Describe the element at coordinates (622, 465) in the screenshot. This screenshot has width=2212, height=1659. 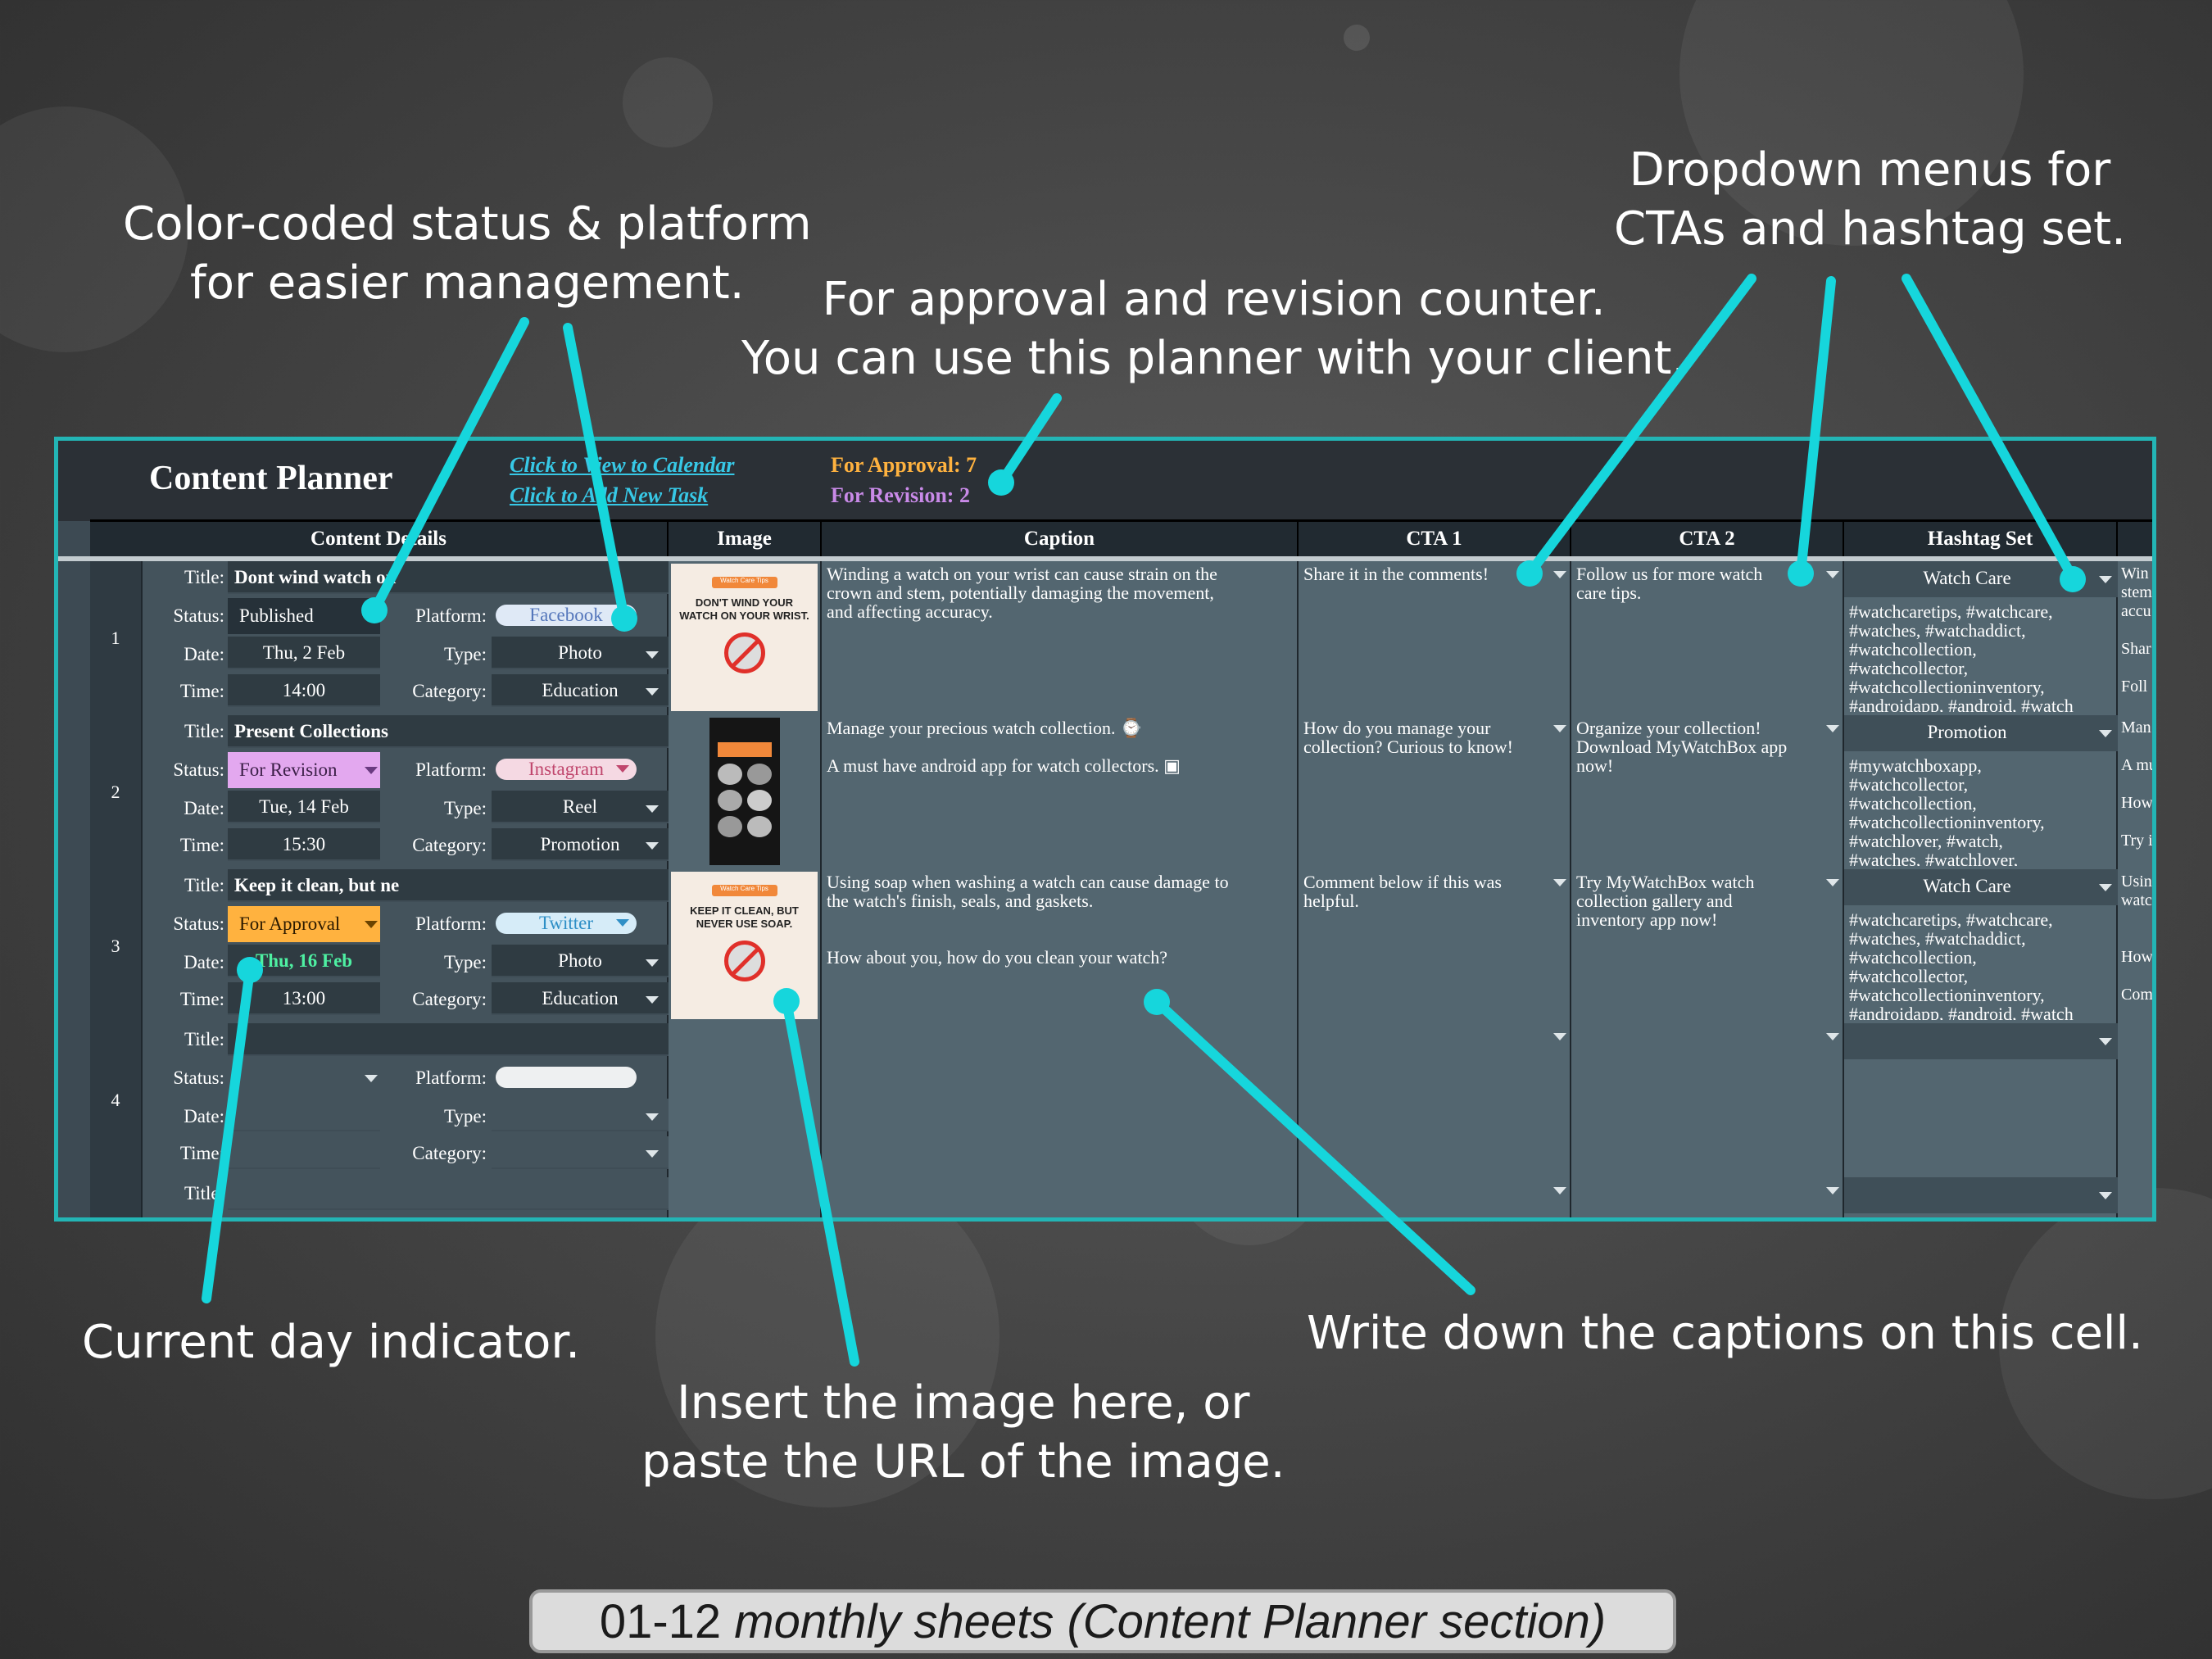
I see `view-calendar-link: Click to View to Calendar` at that location.